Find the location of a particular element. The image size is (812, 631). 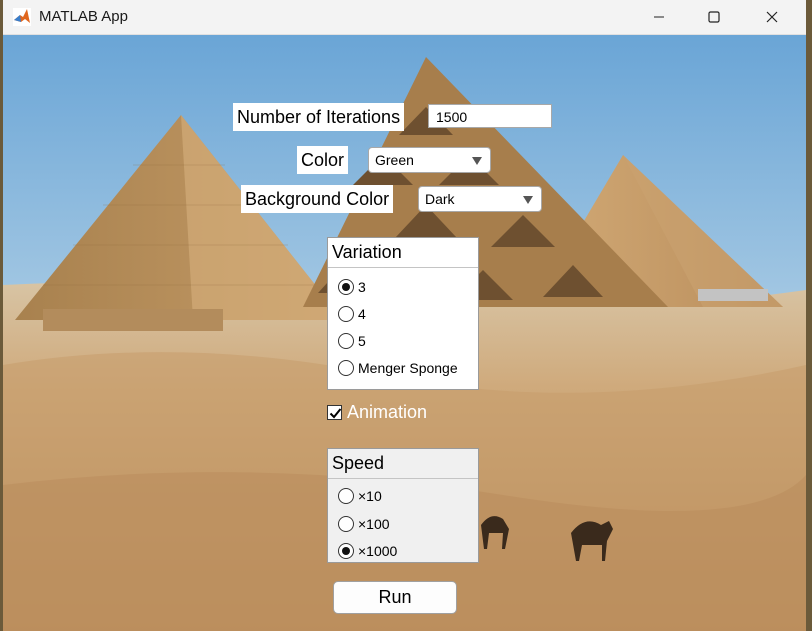

variation-option-3: 3 is located at coordinates (352, 287).